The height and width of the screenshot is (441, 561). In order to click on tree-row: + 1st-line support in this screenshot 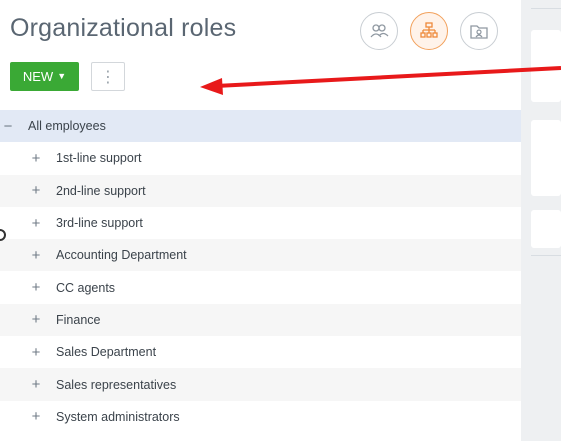, I will do `click(260, 158)`.